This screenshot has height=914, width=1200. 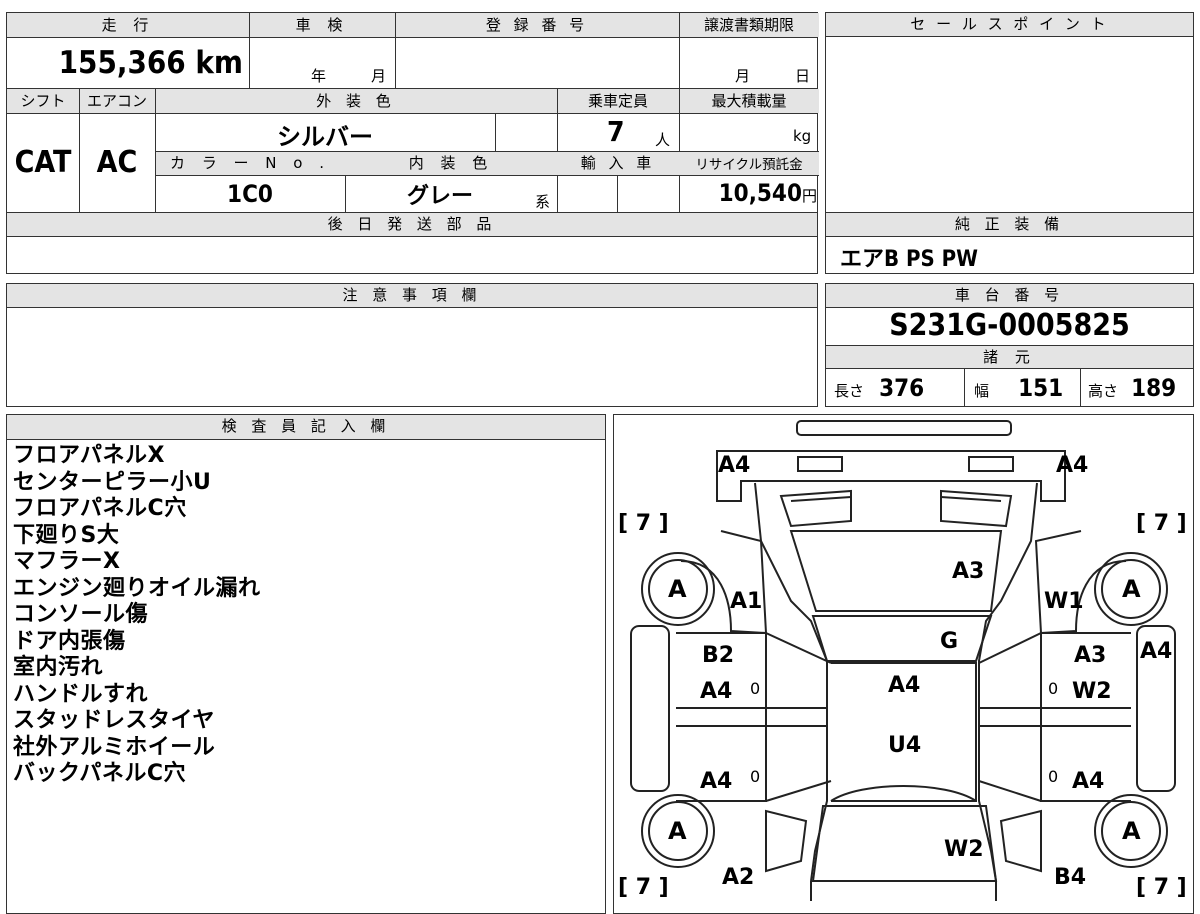 What do you see at coordinates (1041, 388) in the screenshot?
I see `width-value: 151` at bounding box center [1041, 388].